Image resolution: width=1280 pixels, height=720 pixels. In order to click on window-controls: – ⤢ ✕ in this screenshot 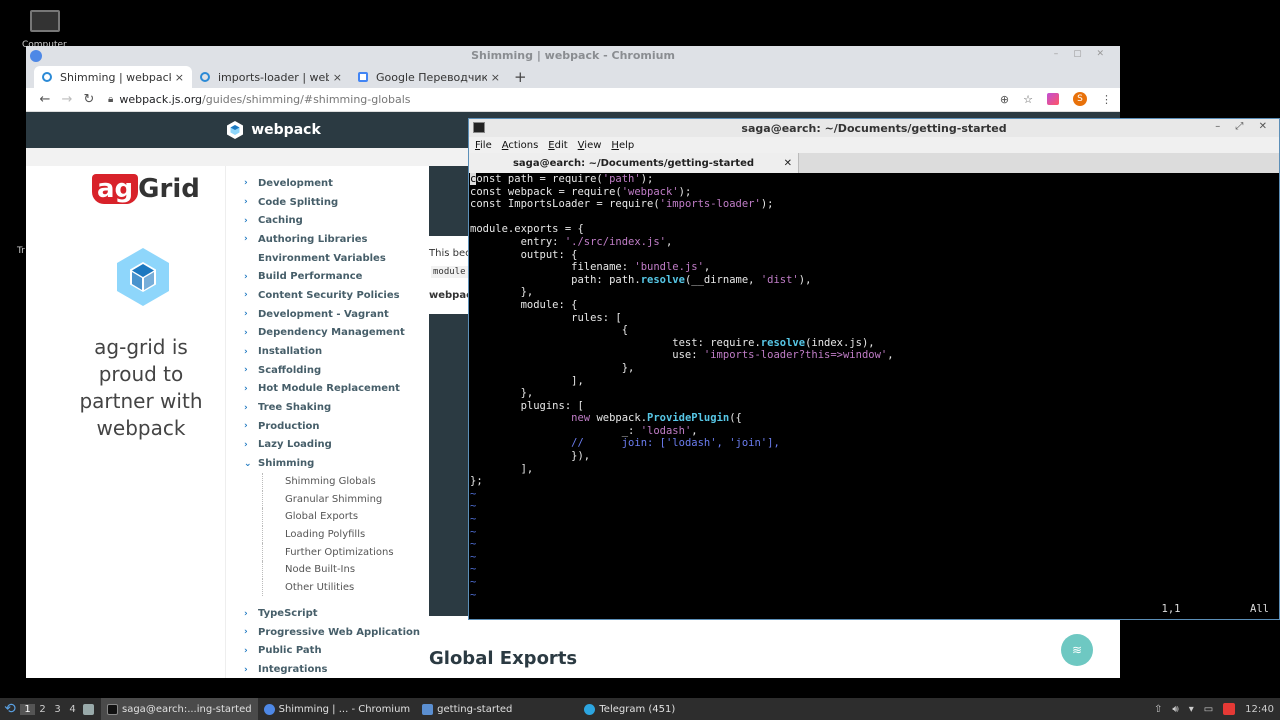, I will do `click(1244, 126)`.